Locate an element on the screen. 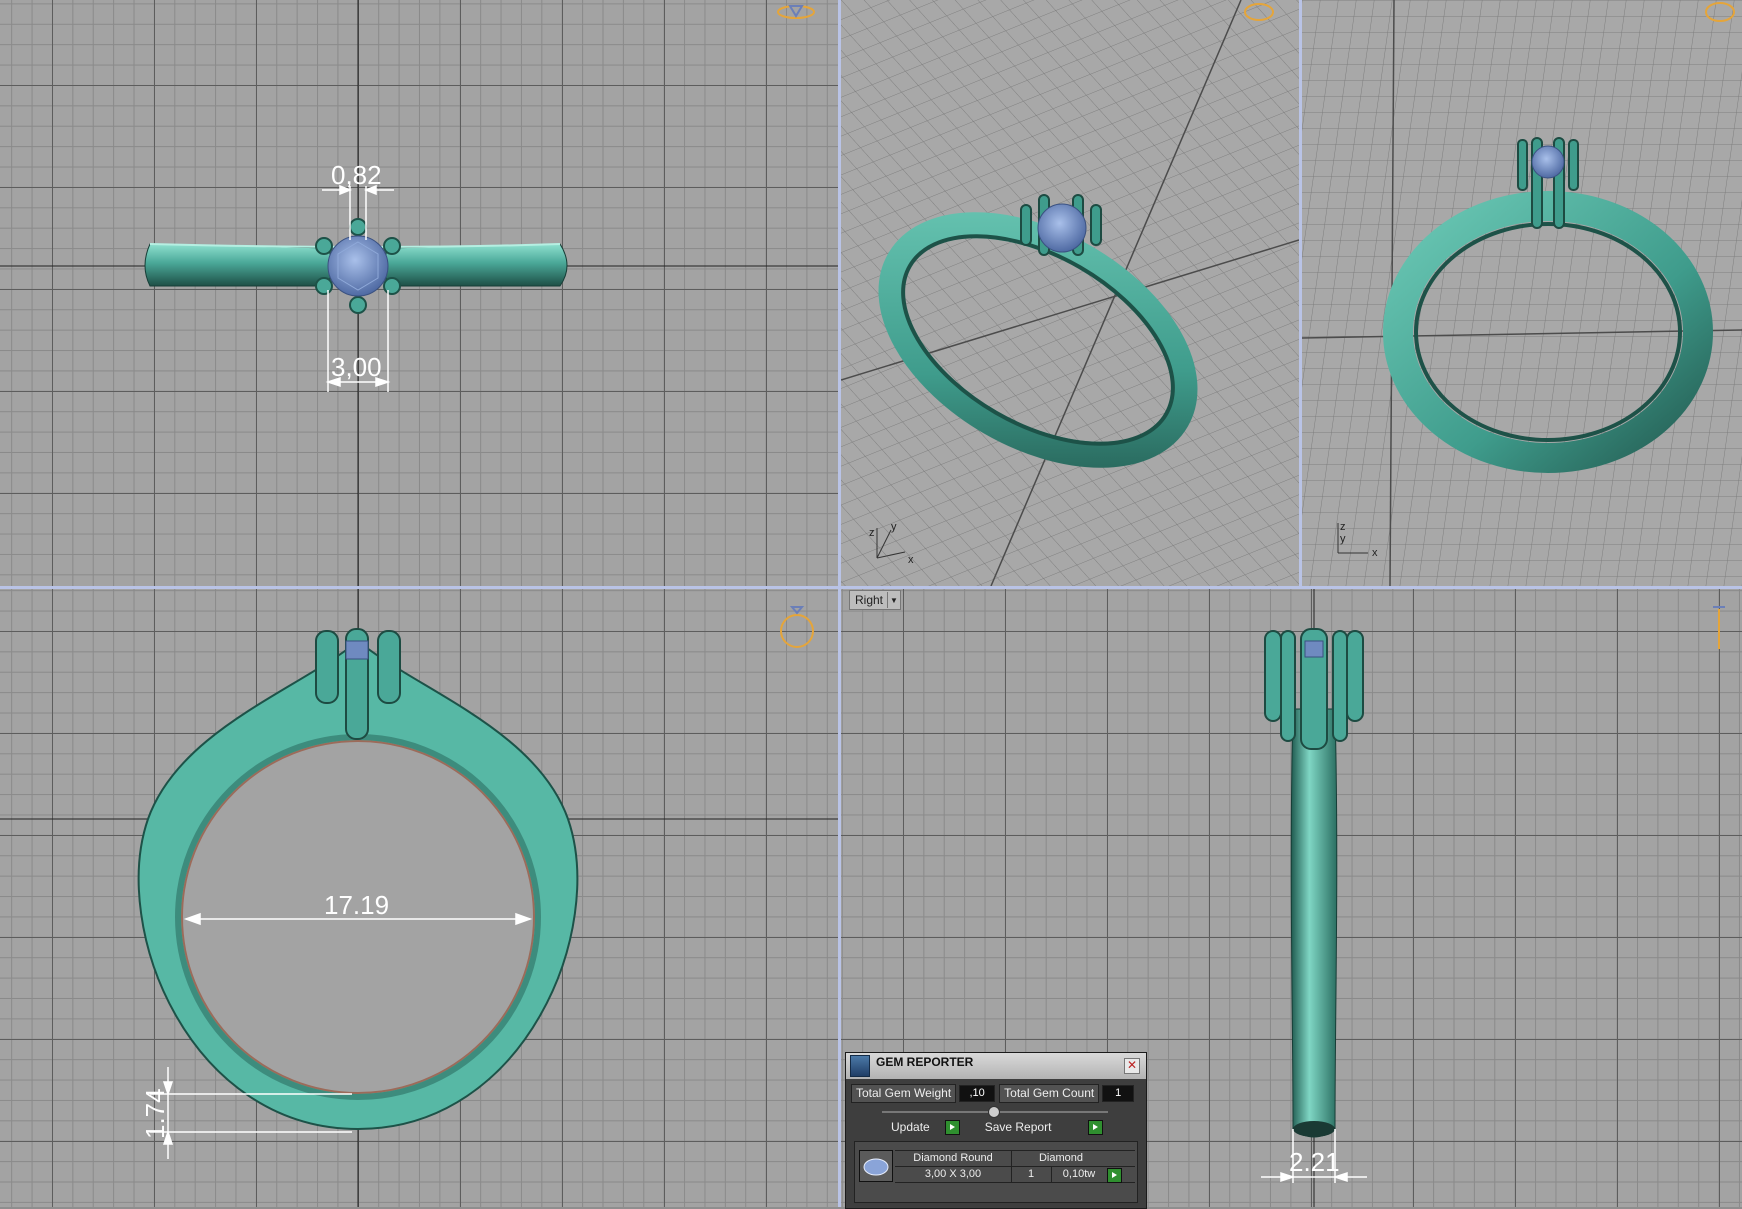  ring-shank-right is located at coordinates (1314, 923).